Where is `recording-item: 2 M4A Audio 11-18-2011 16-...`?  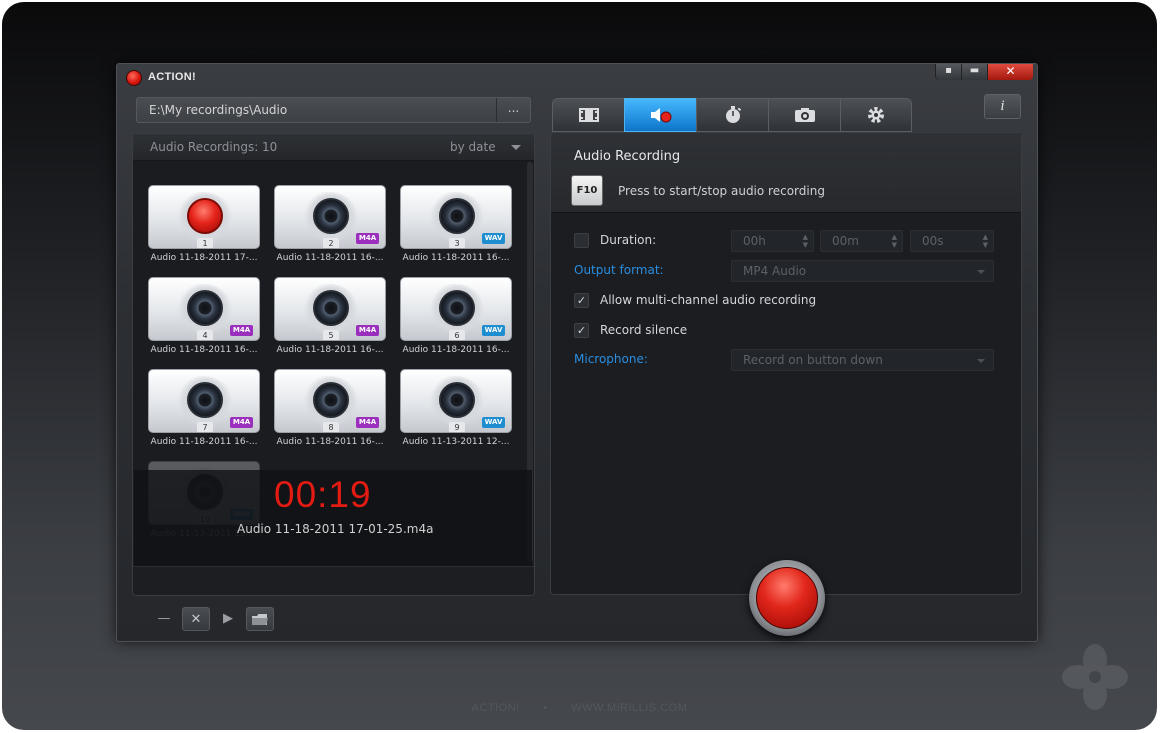
recording-item: 2 M4A Audio 11-18-2011 16-... is located at coordinates (330, 224).